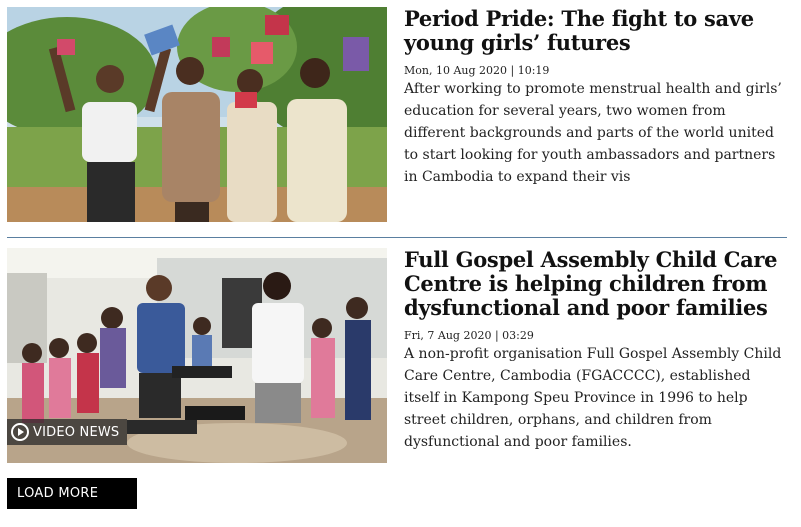 The image size is (801, 527). I want to click on video-news-badge: VIDEO NEWS, so click(67, 432).